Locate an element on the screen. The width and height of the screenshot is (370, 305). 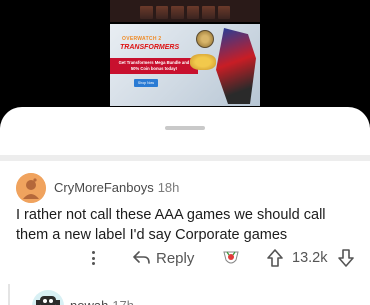
more-options-button is located at coordinates (93, 258).